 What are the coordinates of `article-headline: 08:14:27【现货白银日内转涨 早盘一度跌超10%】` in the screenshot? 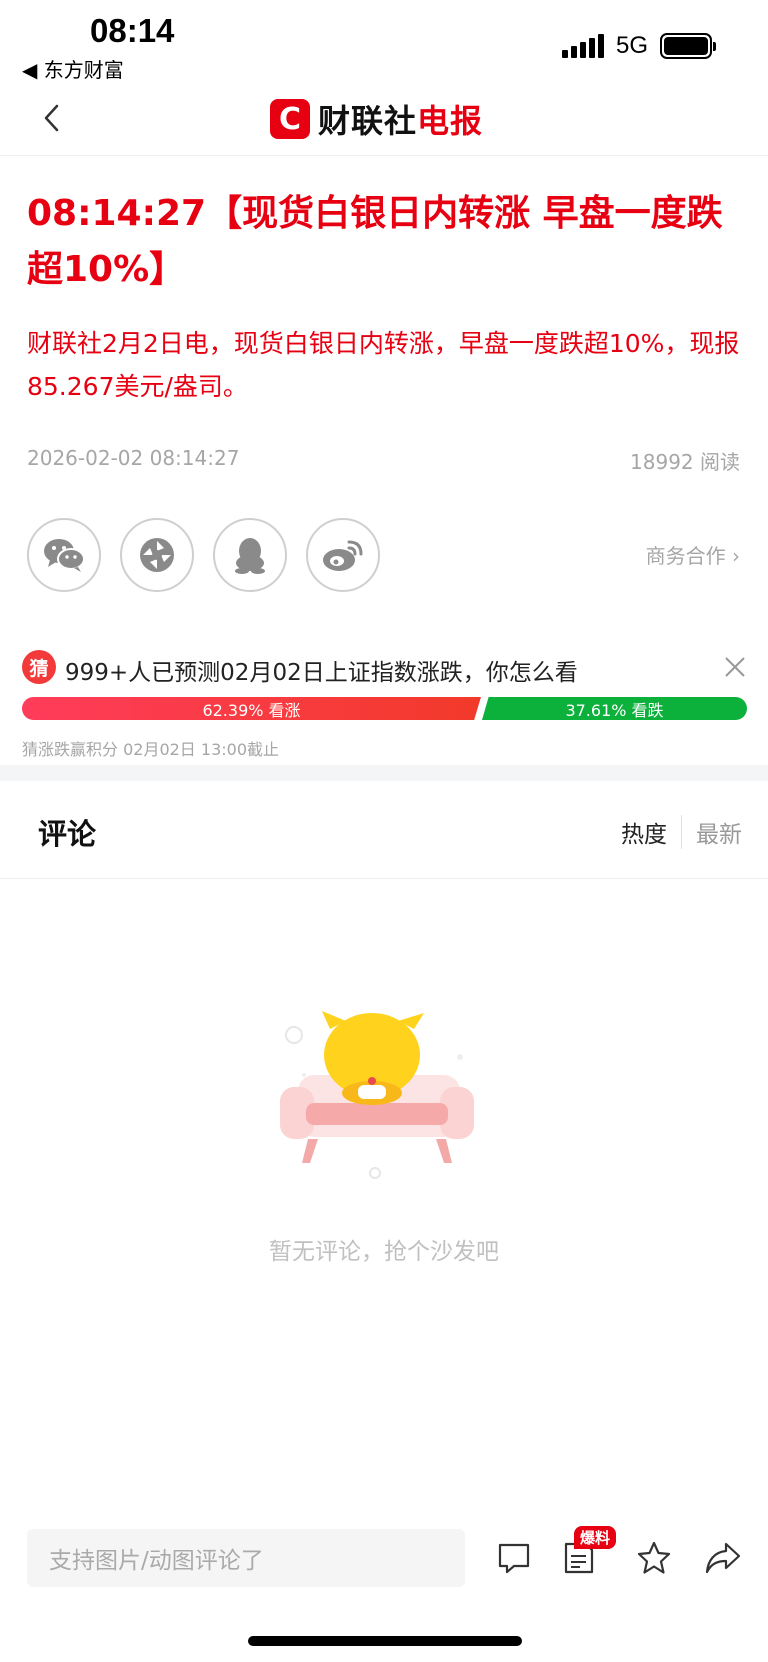 It's located at (375, 241).